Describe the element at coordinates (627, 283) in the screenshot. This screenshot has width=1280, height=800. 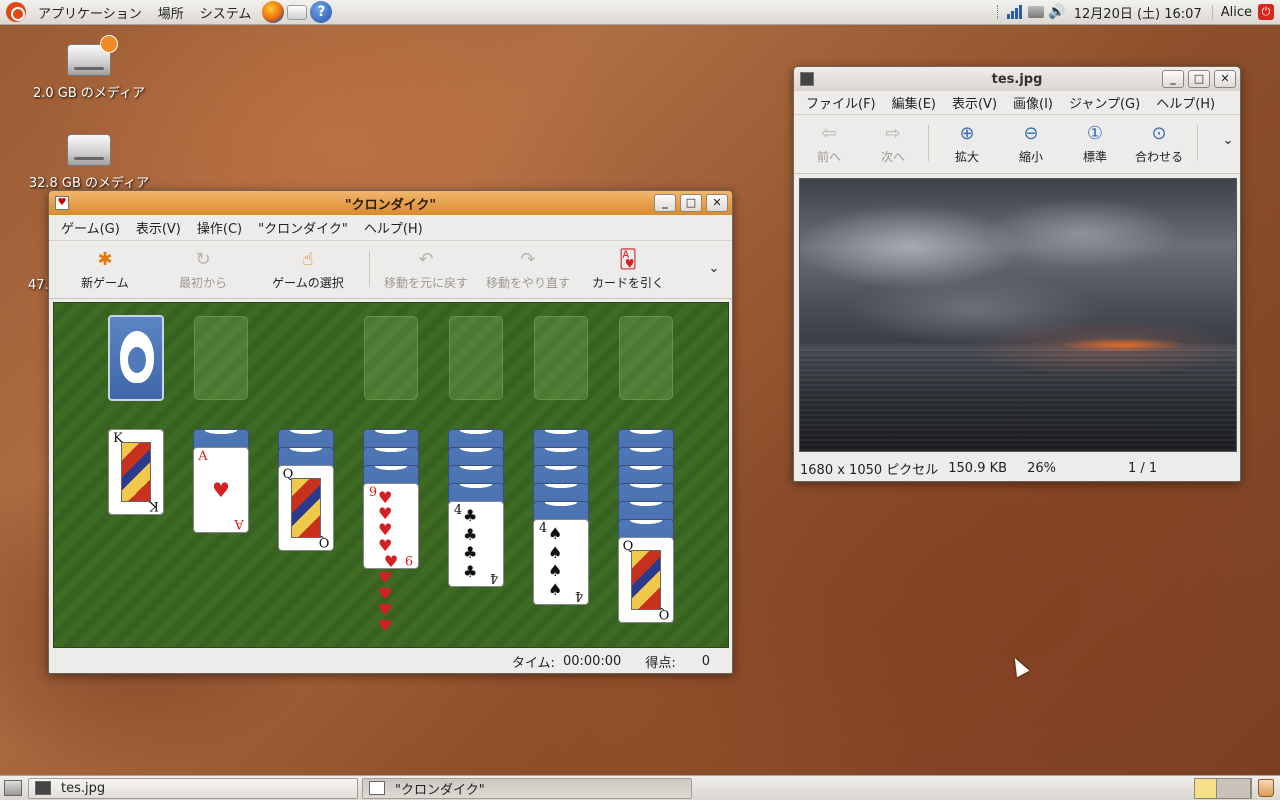
I see `deal-label: カードを引く` at that location.